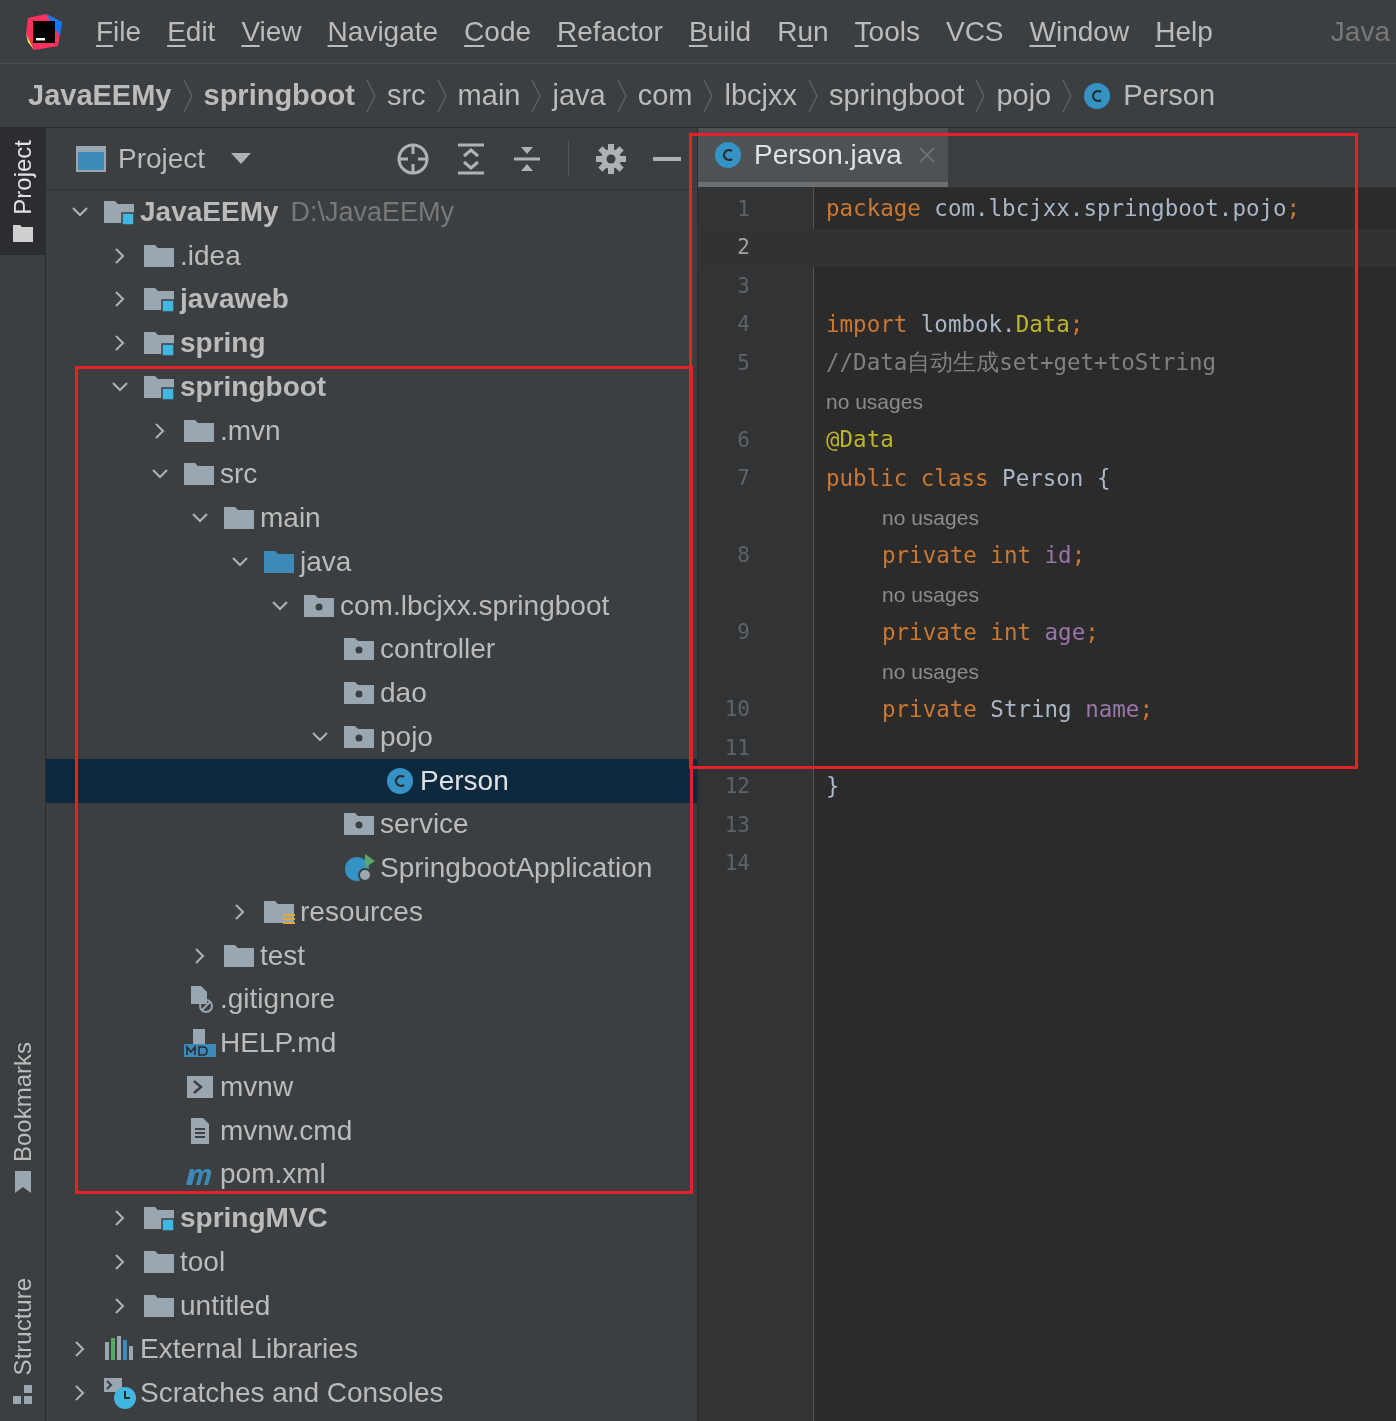  Describe the element at coordinates (371, 1393) in the screenshot. I see `tree-item: Scratches and Consoles` at that location.